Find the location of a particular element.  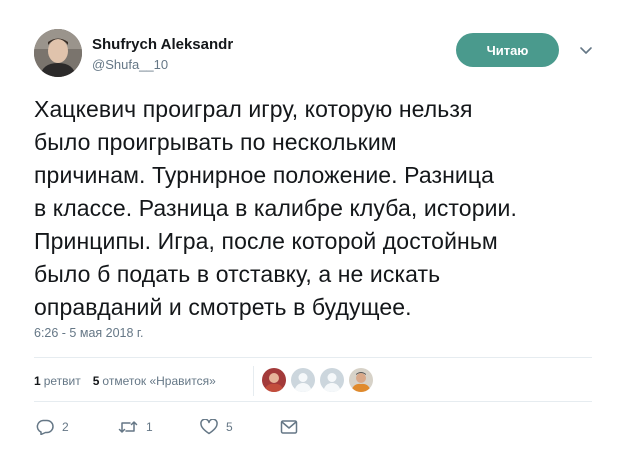

retweets-stat: 1 ретвит is located at coordinates (57, 381).